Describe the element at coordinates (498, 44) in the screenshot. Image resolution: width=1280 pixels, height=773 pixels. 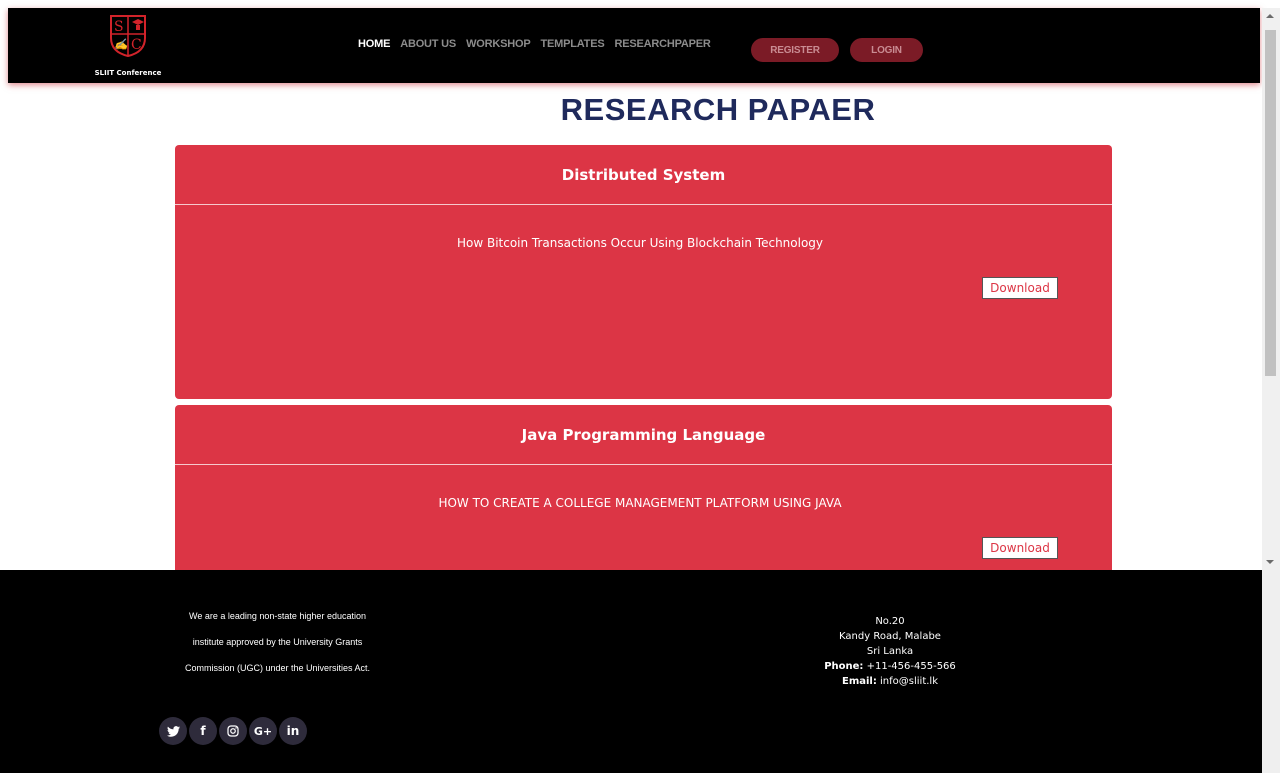
I see `nav-workshop: WORKSHOP` at that location.